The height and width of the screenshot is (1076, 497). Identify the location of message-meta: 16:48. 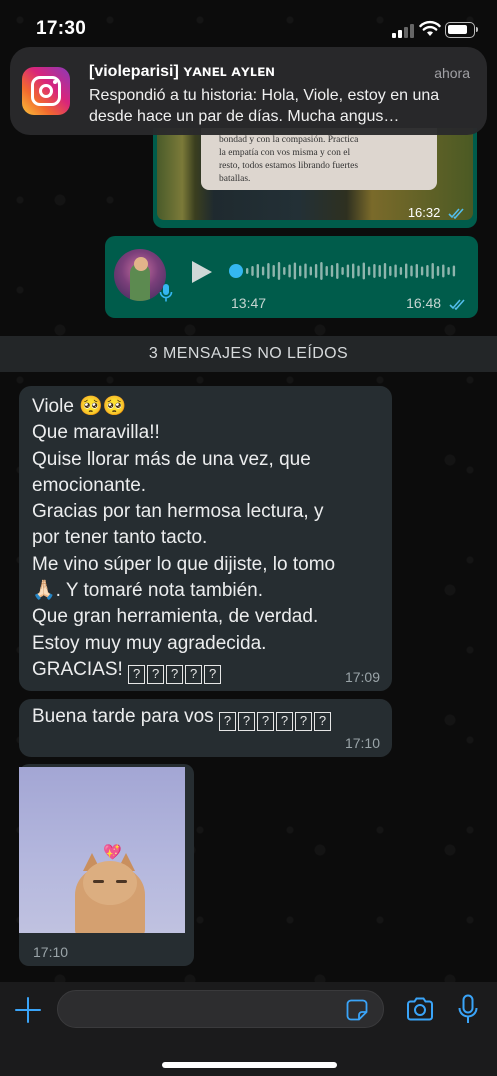
(436, 303).